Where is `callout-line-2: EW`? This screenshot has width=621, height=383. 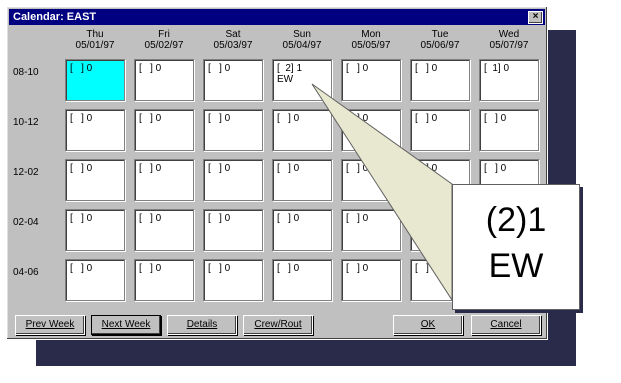
callout-line-2: EW is located at coordinates (516, 266).